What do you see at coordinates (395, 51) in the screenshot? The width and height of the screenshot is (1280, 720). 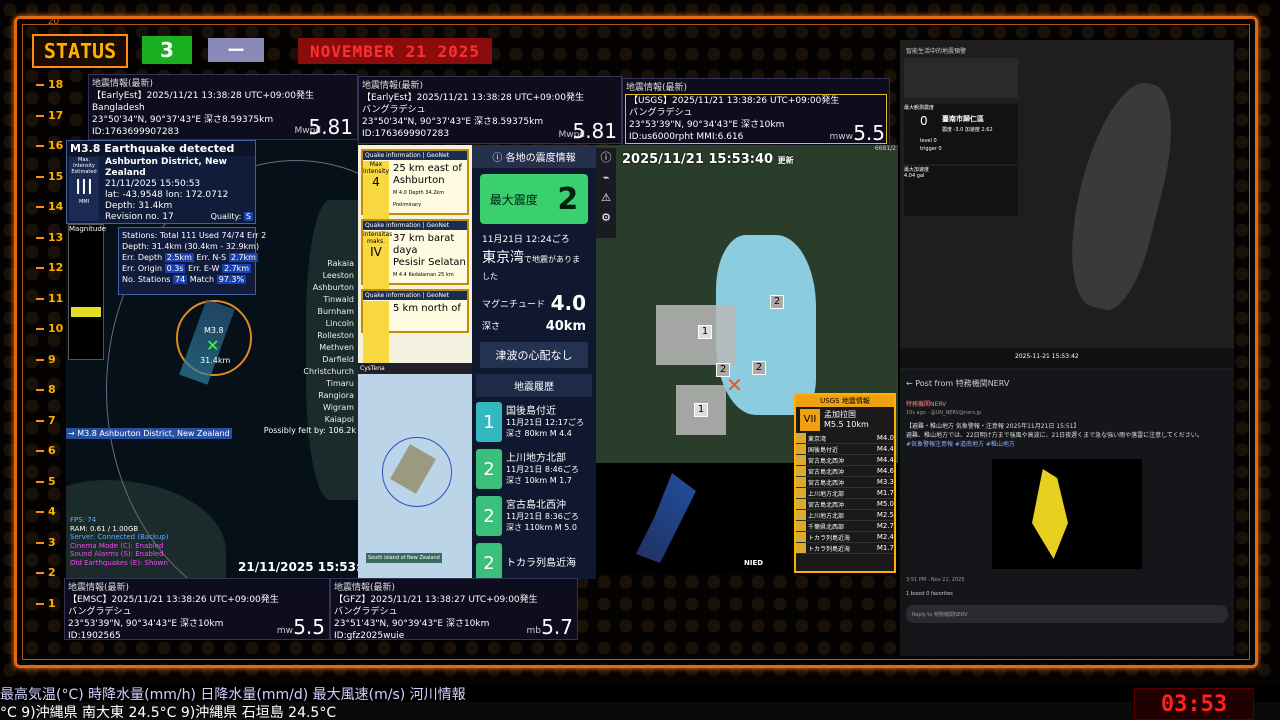 I see `date-banner: NOVEMBER 21 2025` at bounding box center [395, 51].